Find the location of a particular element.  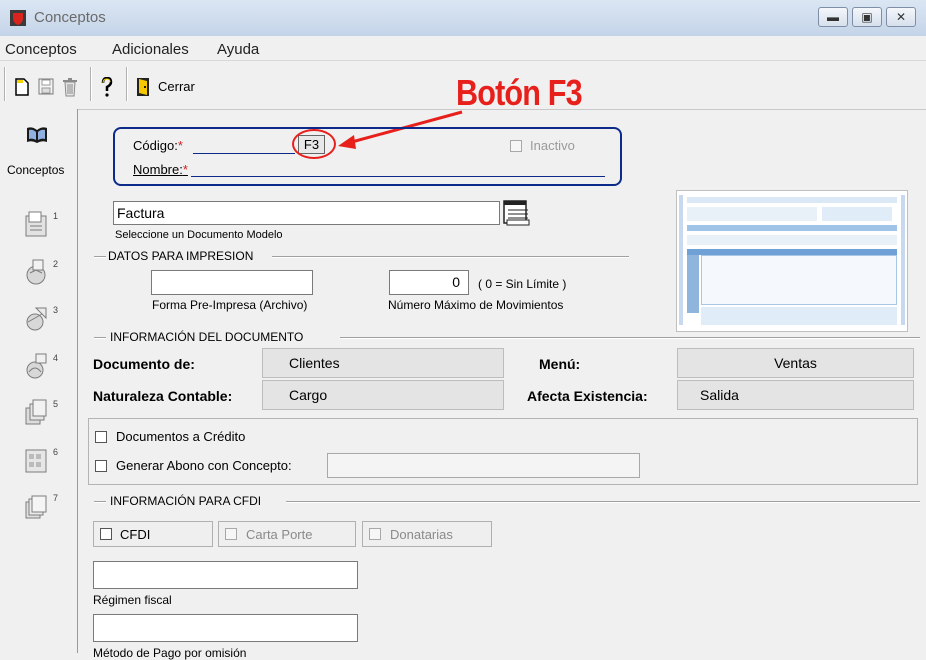

section-impresion-title: DATOS PARA IMPRESION is located at coordinates (181, 256).